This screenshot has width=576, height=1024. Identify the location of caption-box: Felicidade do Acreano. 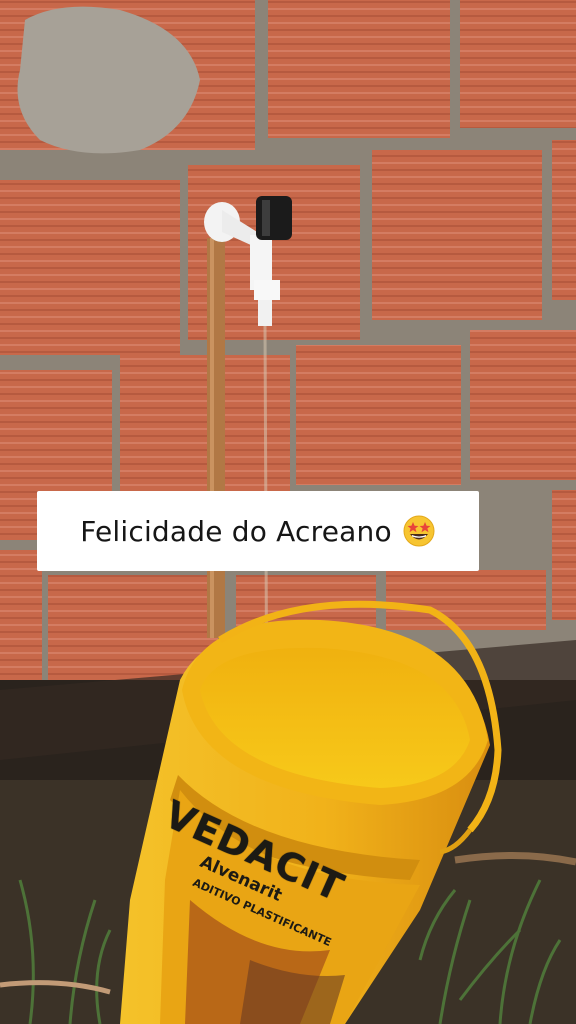
(258, 531).